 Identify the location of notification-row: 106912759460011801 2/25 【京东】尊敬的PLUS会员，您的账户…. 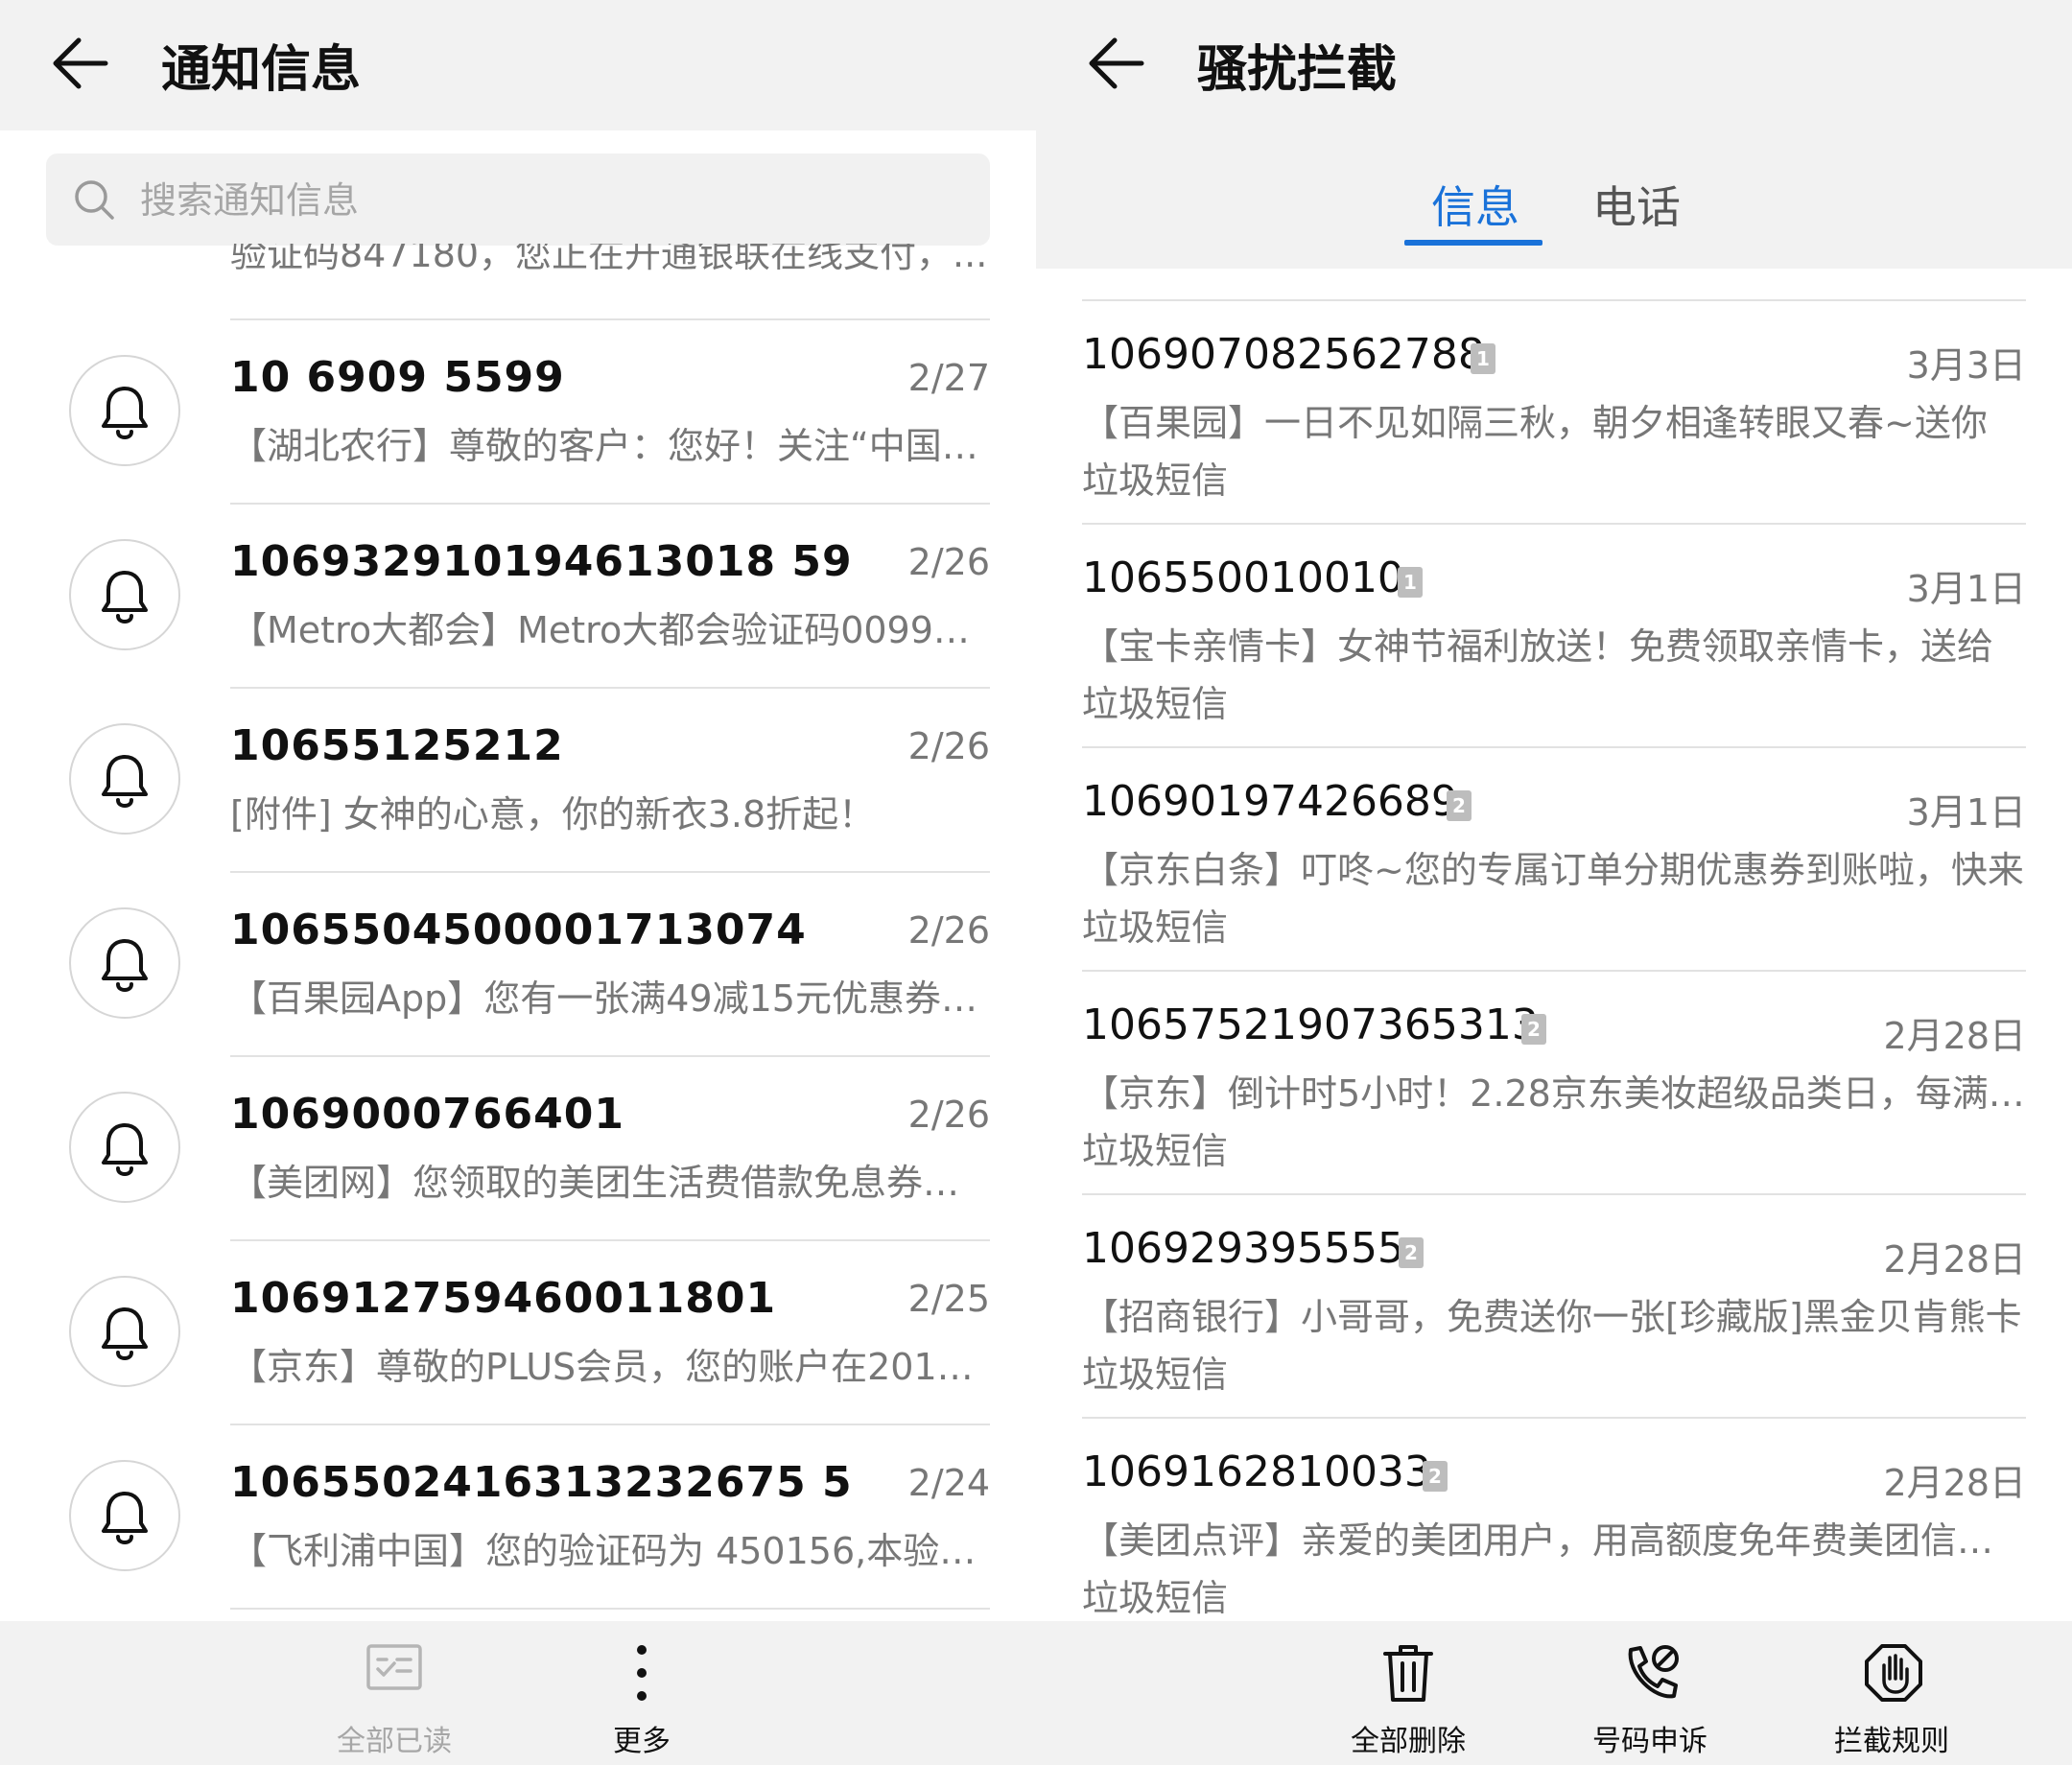
(518, 1333).